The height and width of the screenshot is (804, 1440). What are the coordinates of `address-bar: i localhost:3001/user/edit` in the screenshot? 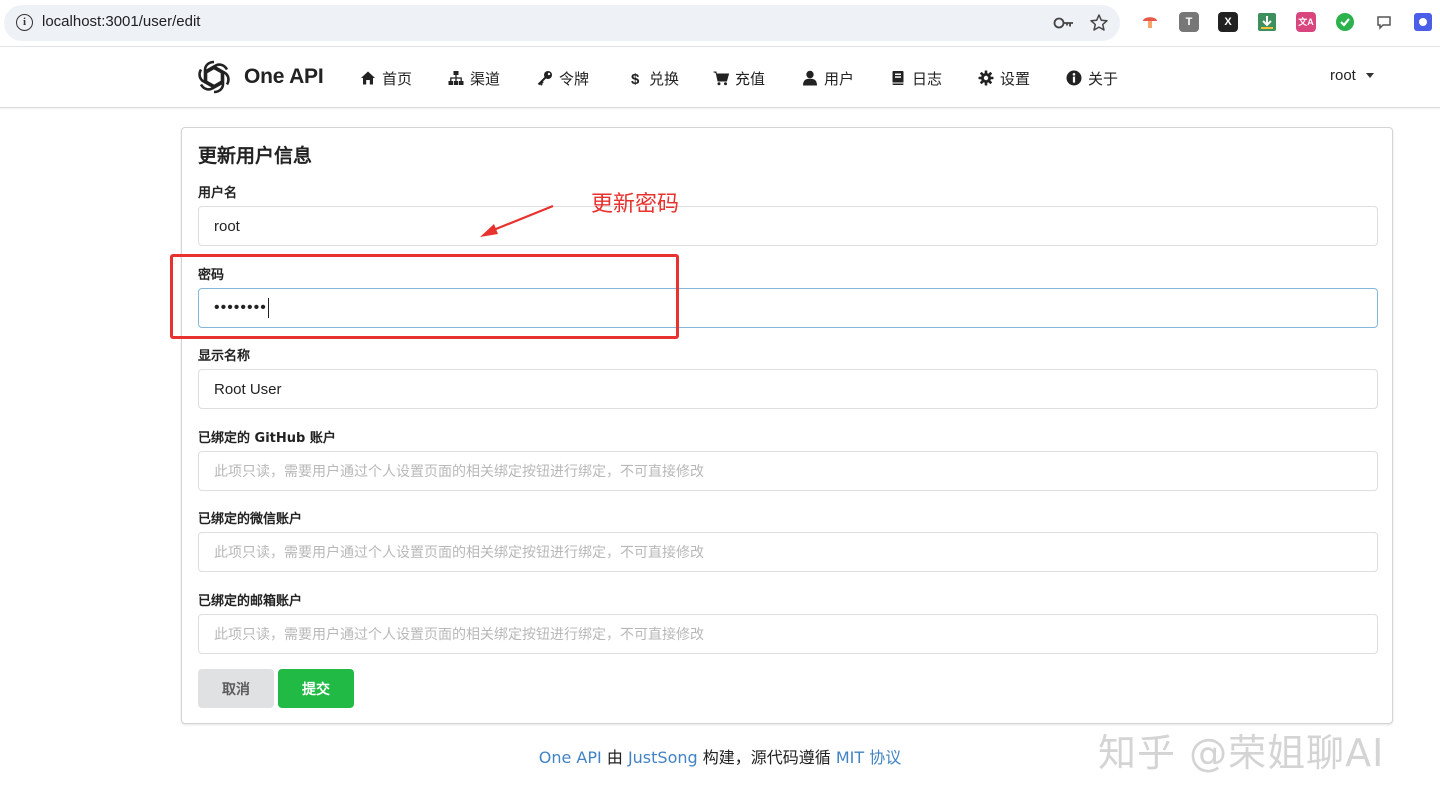 It's located at (562, 23).